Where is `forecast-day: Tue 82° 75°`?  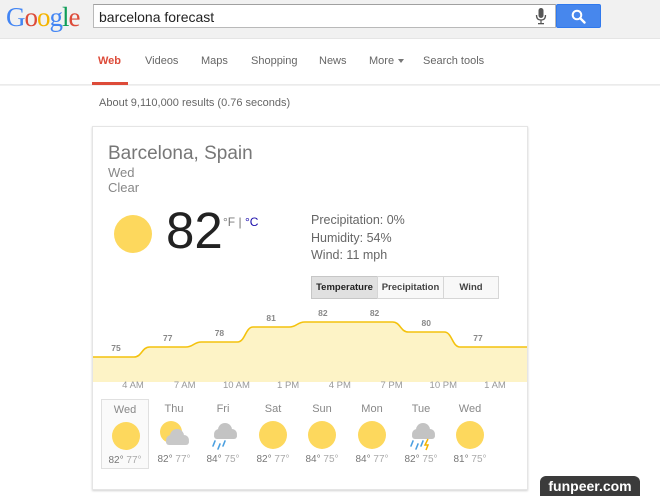
forecast-day: Tue 82° 75° is located at coordinates (421, 434).